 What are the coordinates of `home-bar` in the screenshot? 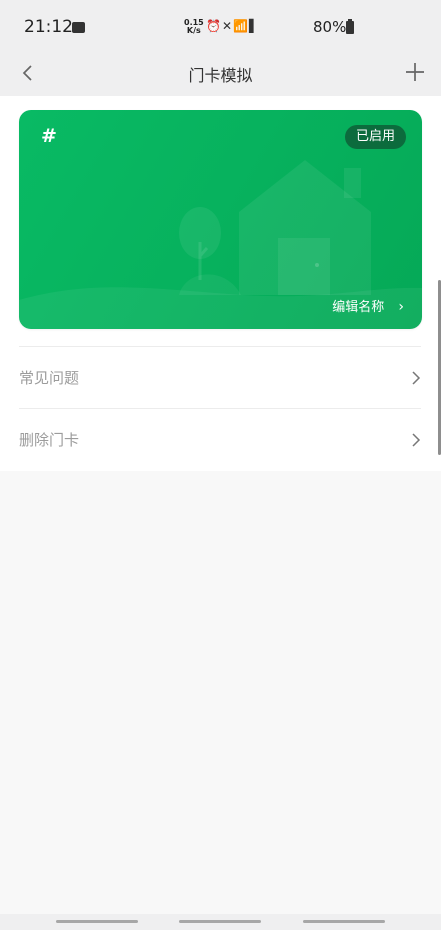 It's located at (220, 921).